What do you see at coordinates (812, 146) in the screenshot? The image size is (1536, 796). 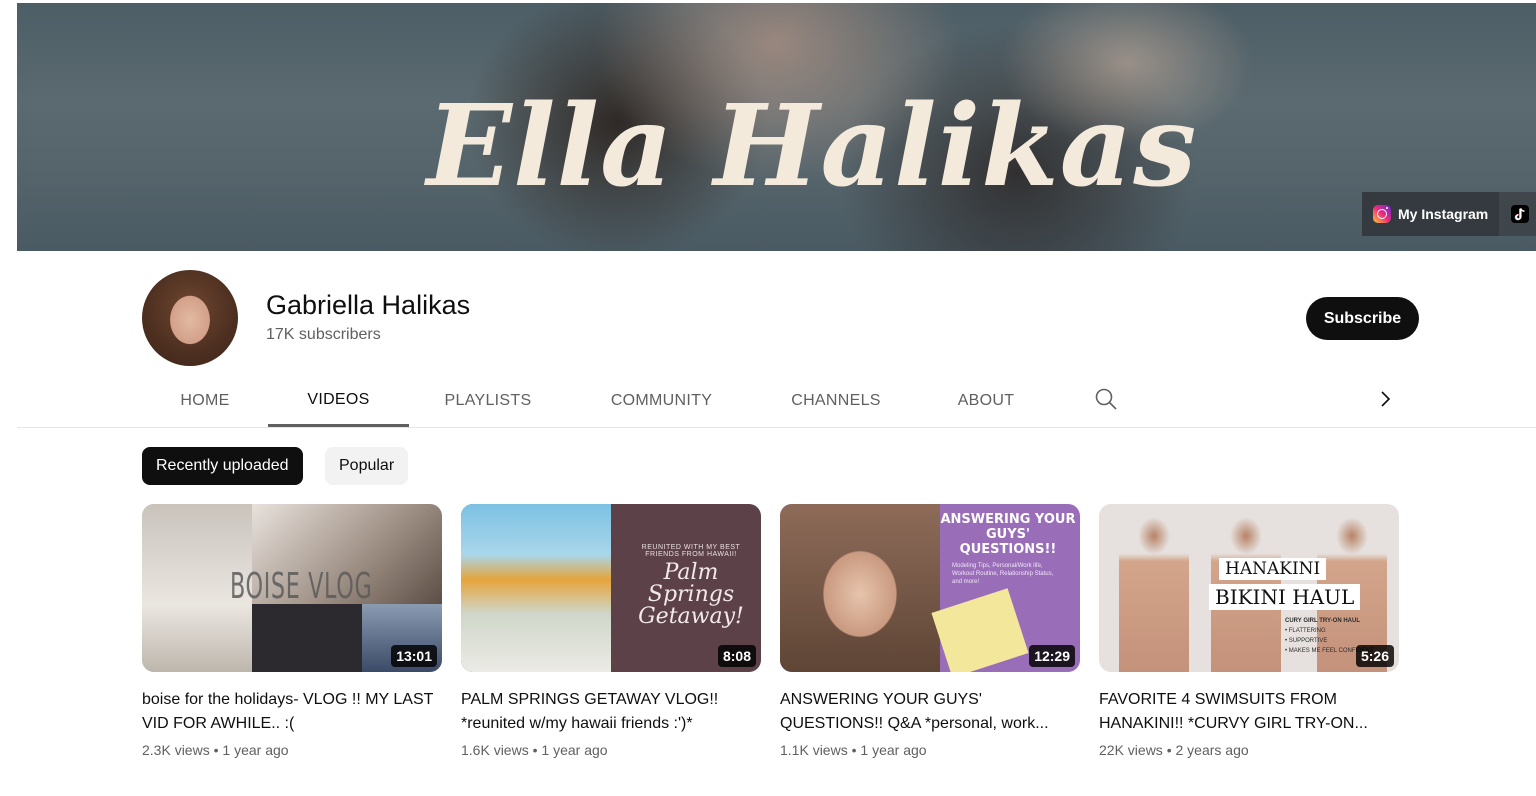 I see `banner-title: Ella Halikas` at bounding box center [812, 146].